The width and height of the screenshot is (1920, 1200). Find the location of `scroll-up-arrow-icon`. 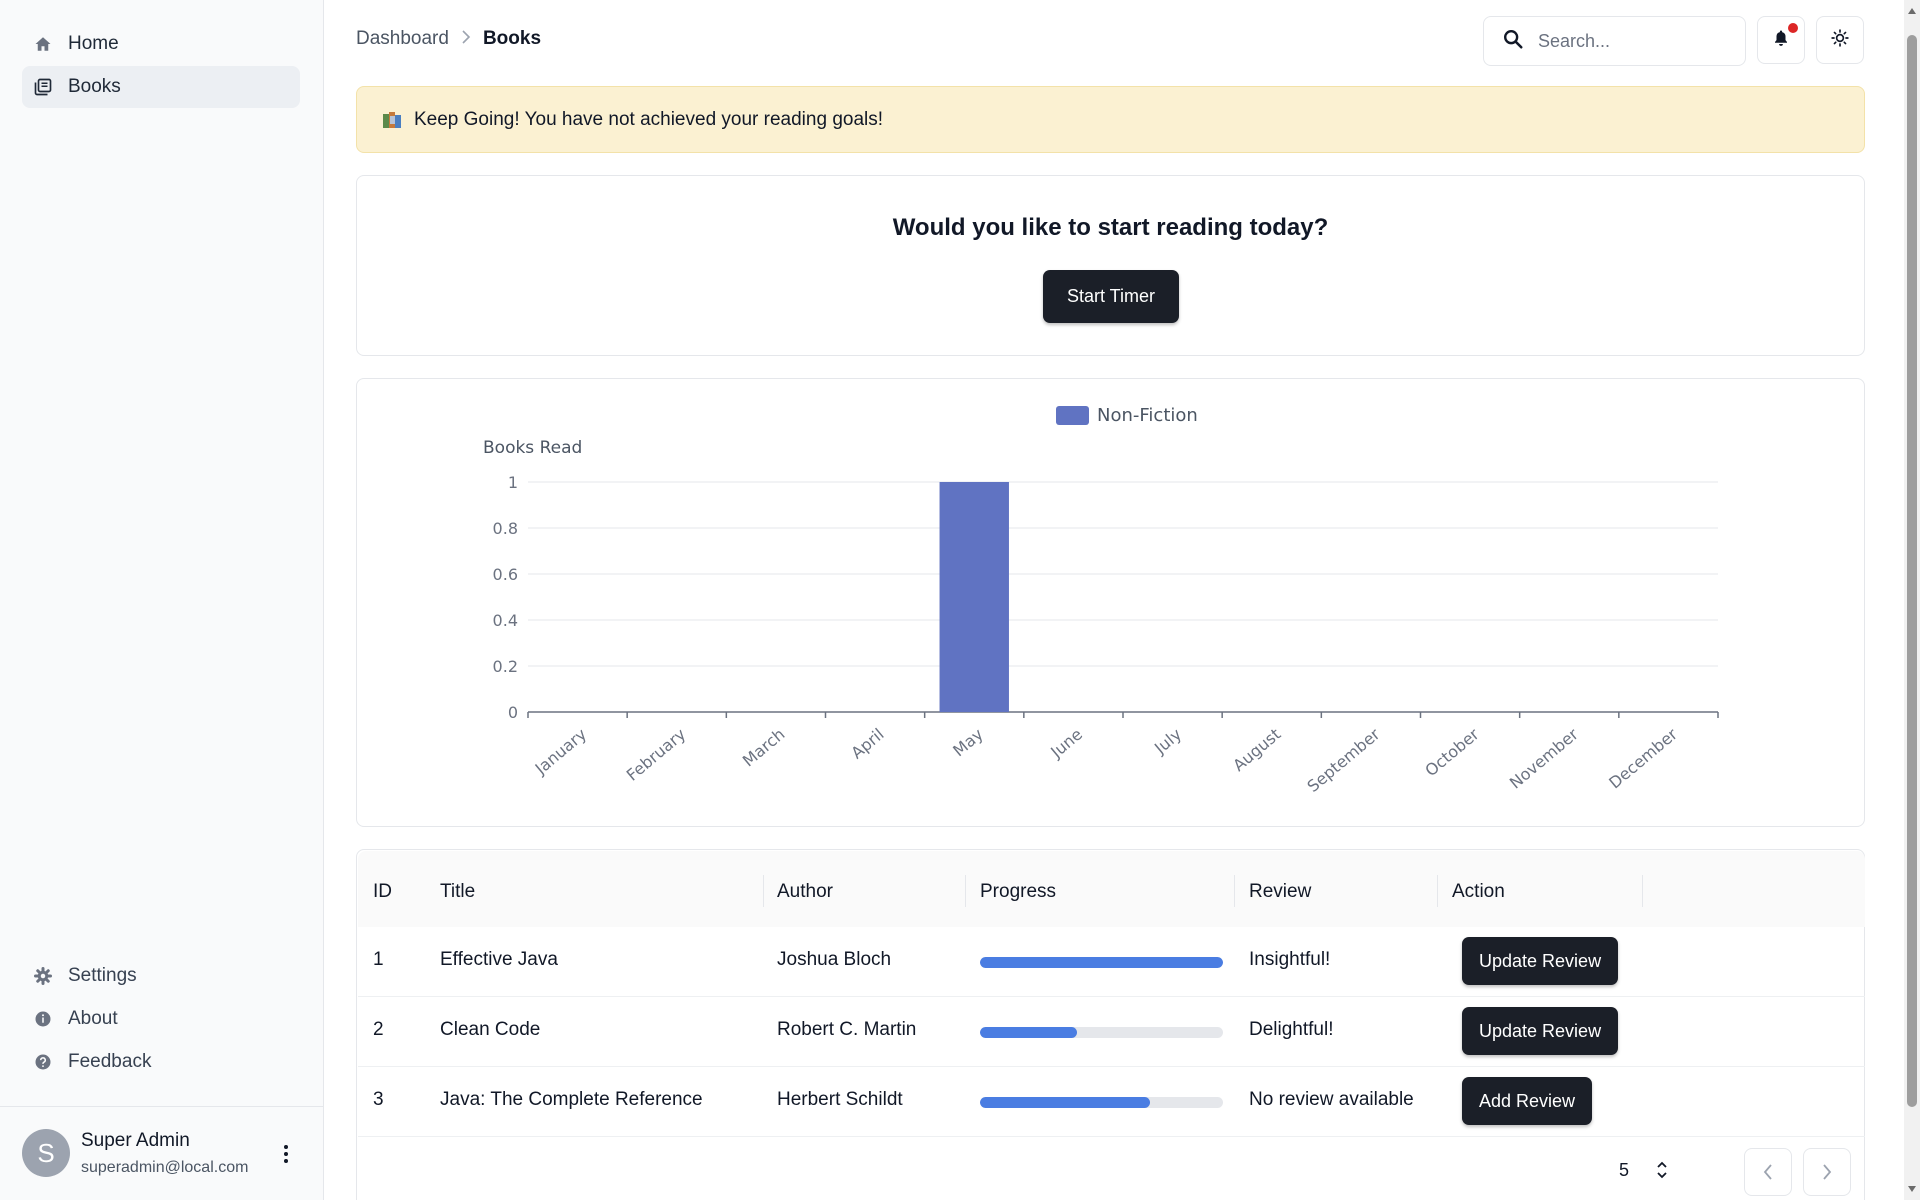

scroll-up-arrow-icon is located at coordinates (1912, 11).